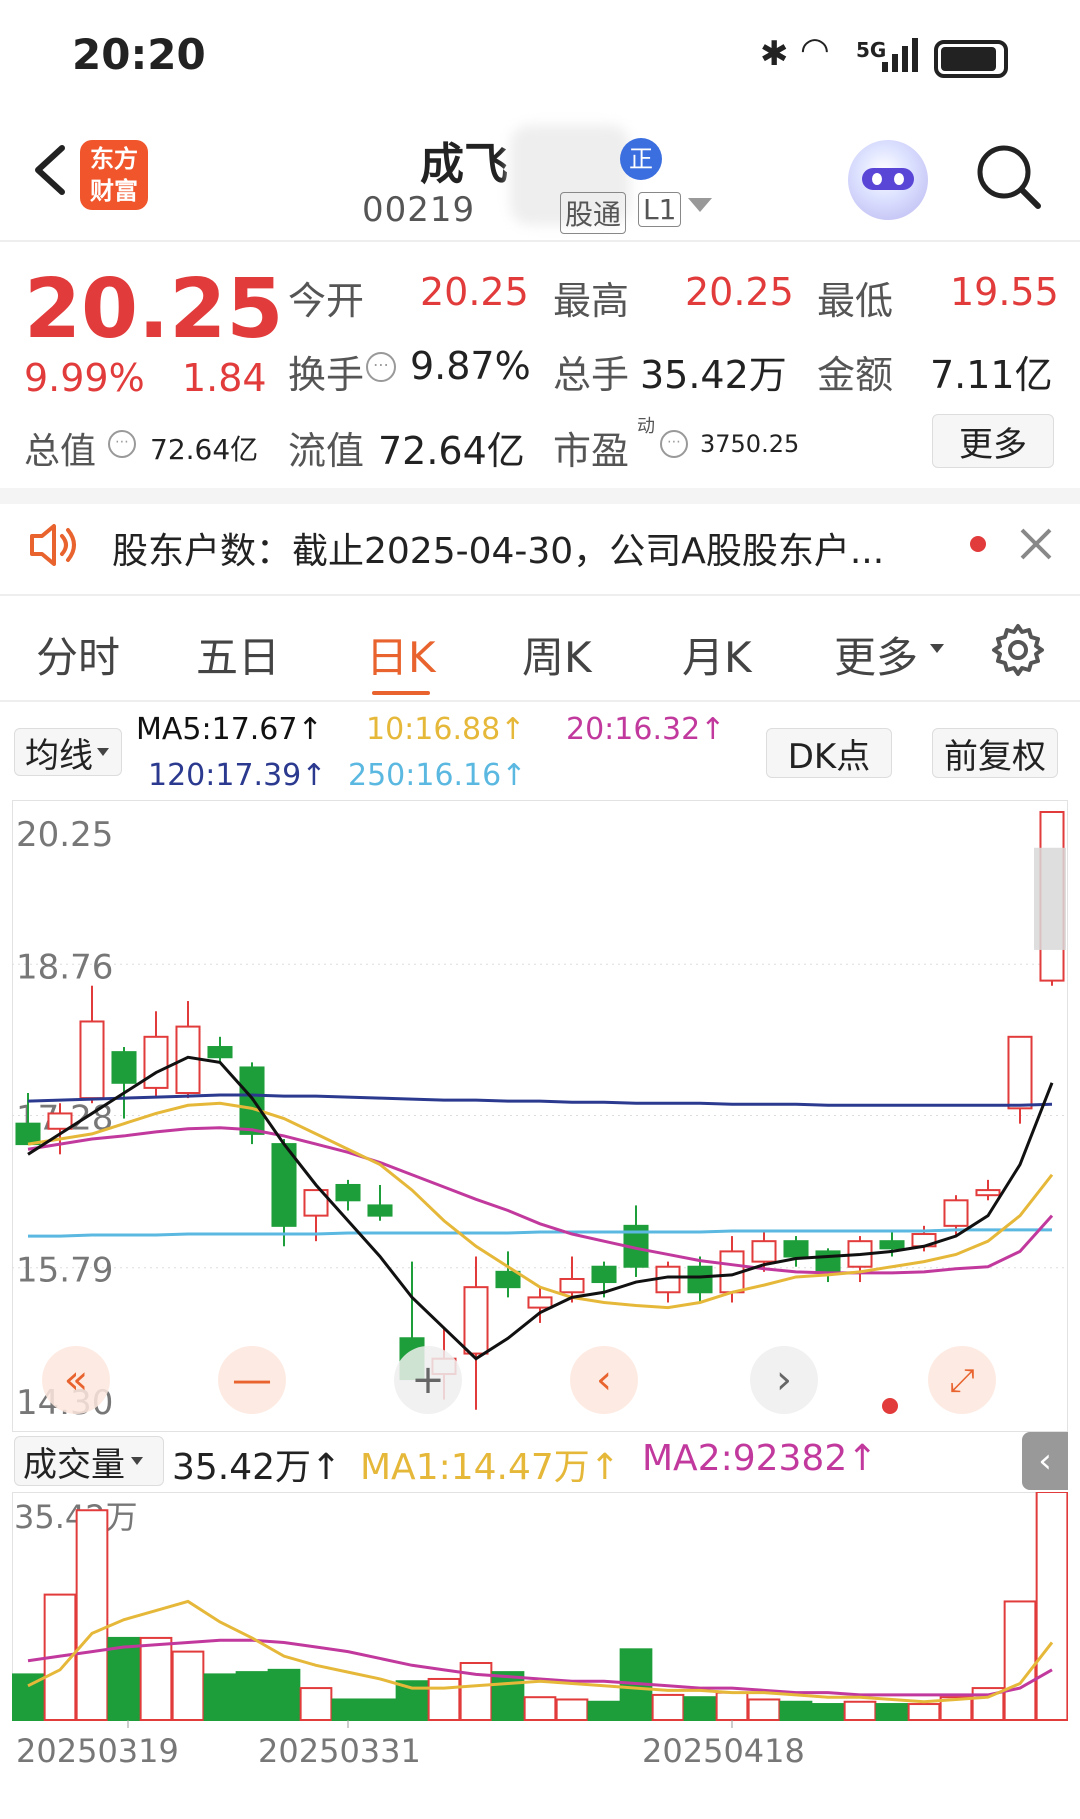 The width and height of the screenshot is (1080, 1819). What do you see at coordinates (540, 1205) in the screenshot?
I see `ma10-line` at bounding box center [540, 1205].